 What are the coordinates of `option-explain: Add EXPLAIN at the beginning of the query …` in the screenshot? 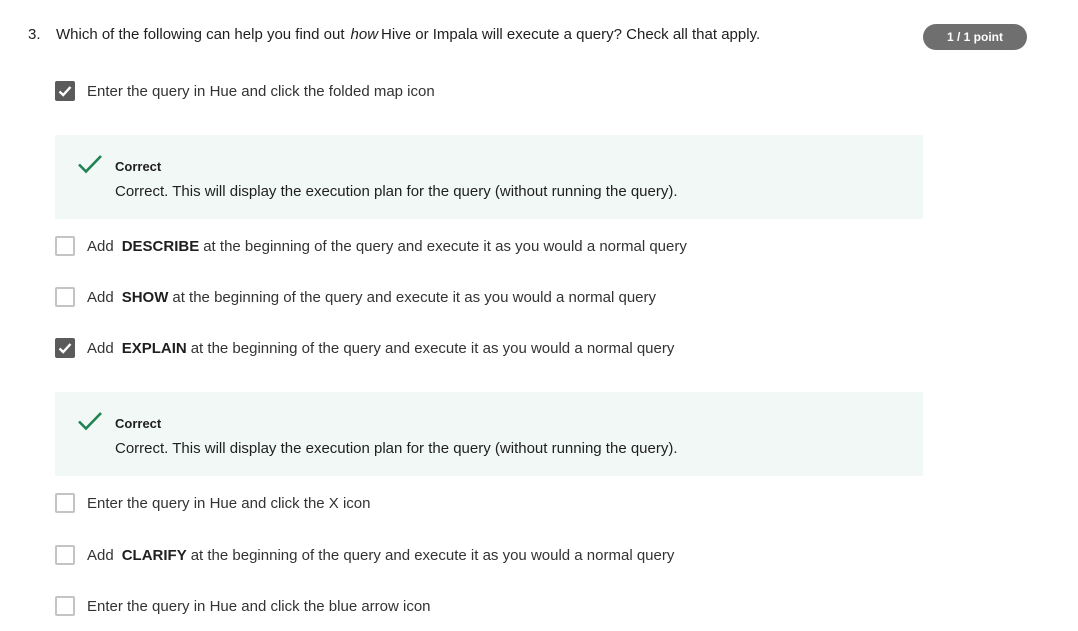 It's located at (364, 348).